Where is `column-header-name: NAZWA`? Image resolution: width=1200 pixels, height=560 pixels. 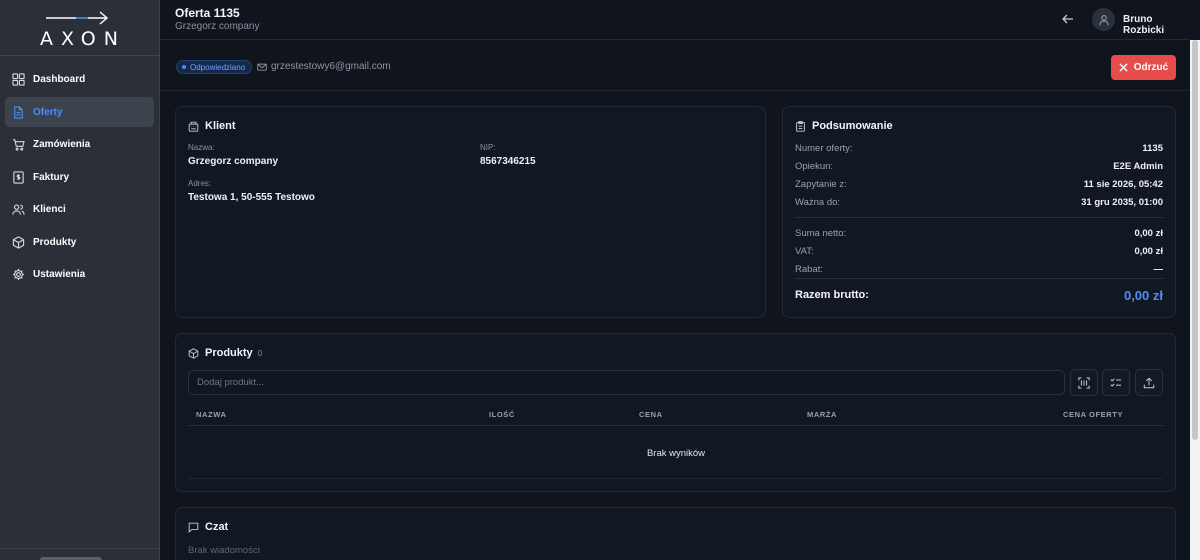
column-header-name: NAZWA is located at coordinates (211, 414).